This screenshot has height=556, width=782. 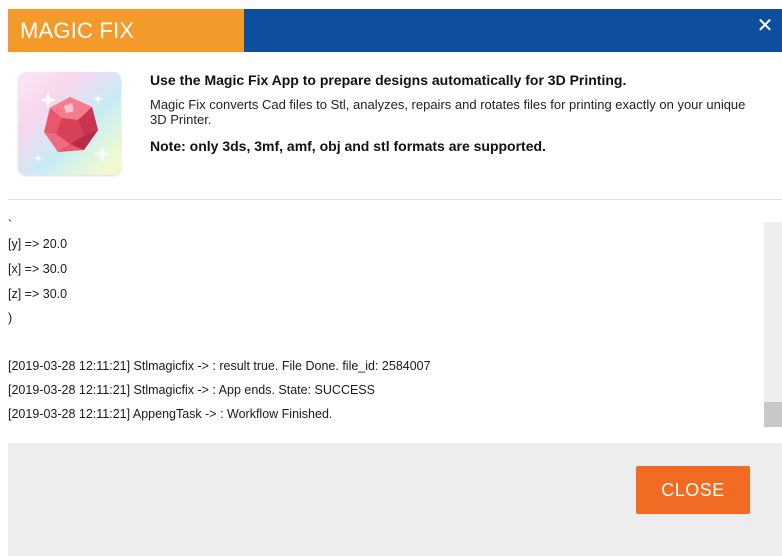 I want to click on log-line: `, so click(x=10, y=225).